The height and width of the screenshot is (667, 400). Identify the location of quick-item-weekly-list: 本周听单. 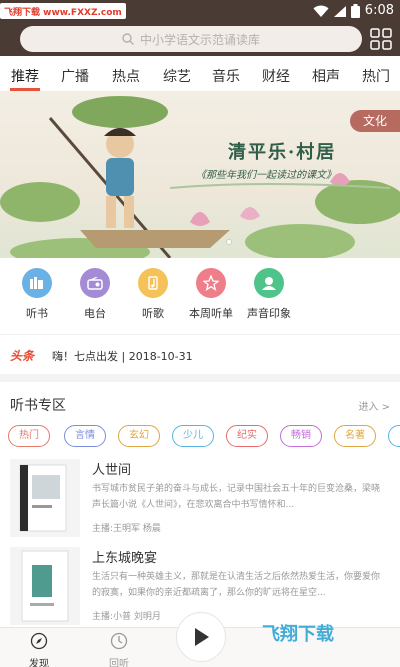
(211, 294).